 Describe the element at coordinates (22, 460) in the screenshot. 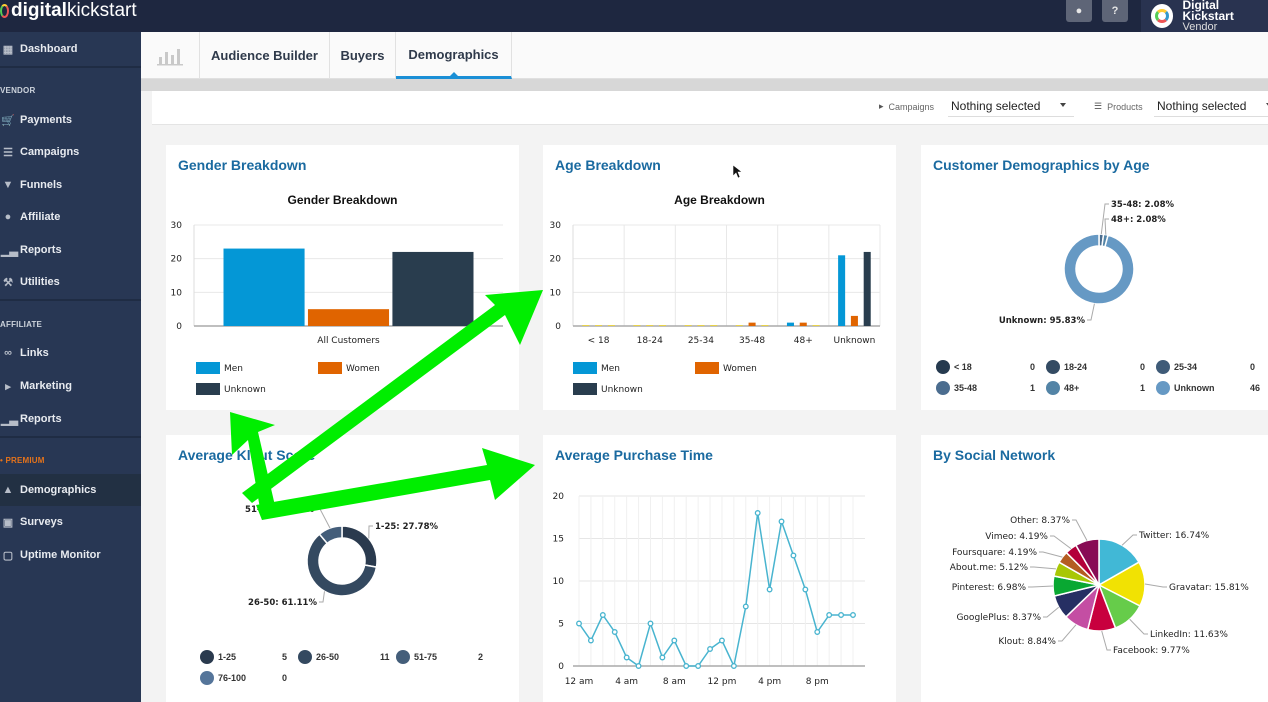

I see `section-heading-premium: • PREMIUM` at that location.